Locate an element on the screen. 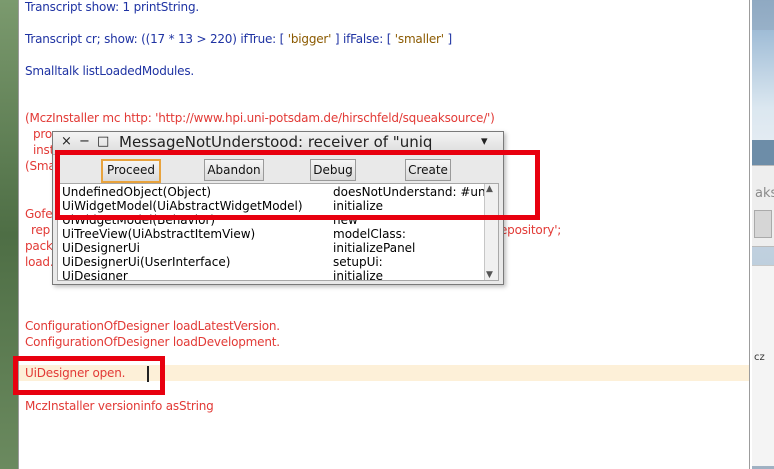  code-line: Transcript show: 1 printString. is located at coordinates (112, 7).